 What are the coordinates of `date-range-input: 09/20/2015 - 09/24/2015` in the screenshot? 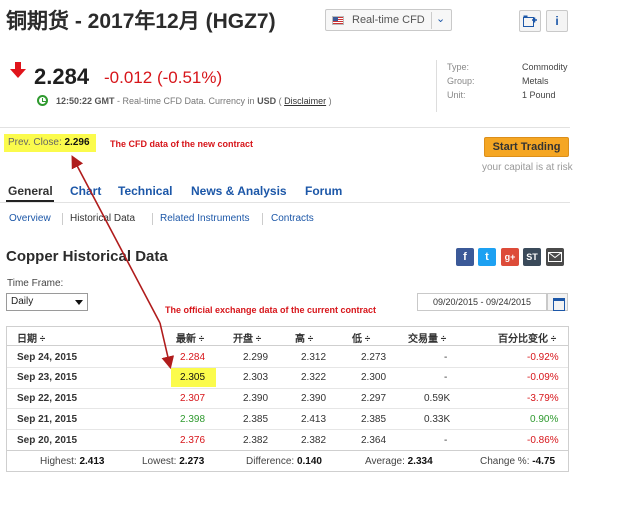 It's located at (482, 302).